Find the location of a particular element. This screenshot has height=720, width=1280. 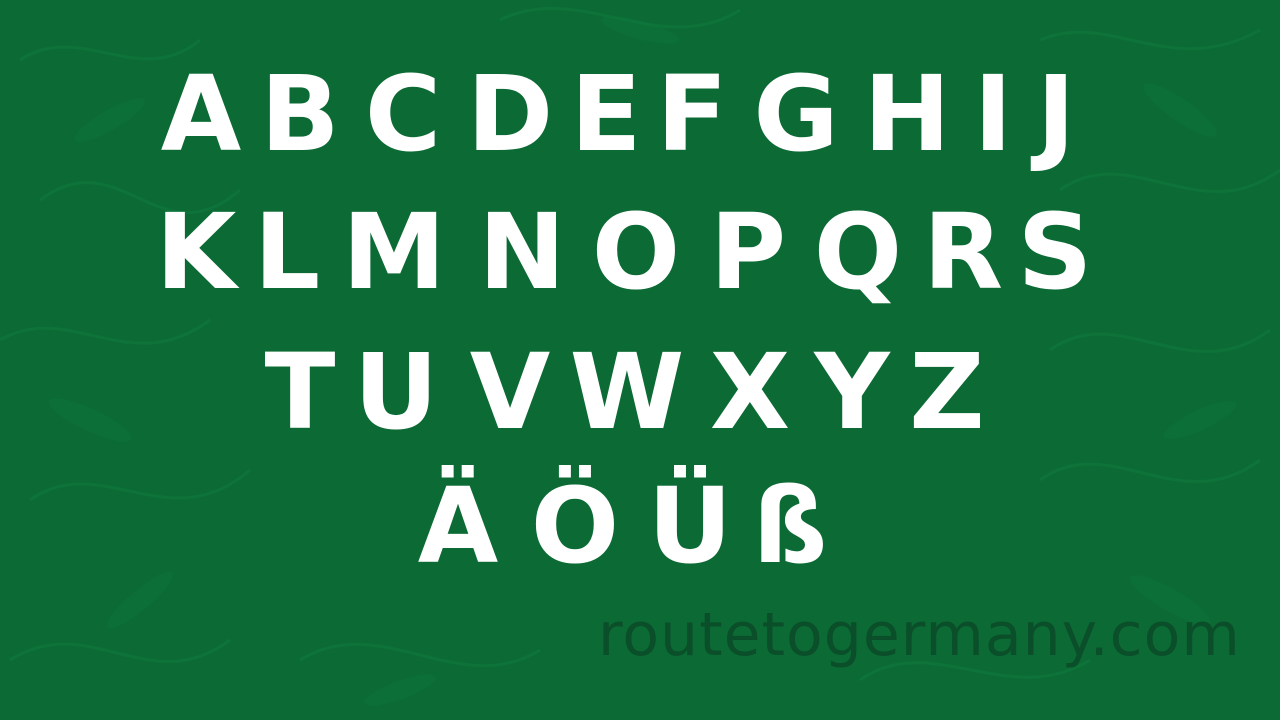

letter-eszett: ß is located at coordinates (790, 526).